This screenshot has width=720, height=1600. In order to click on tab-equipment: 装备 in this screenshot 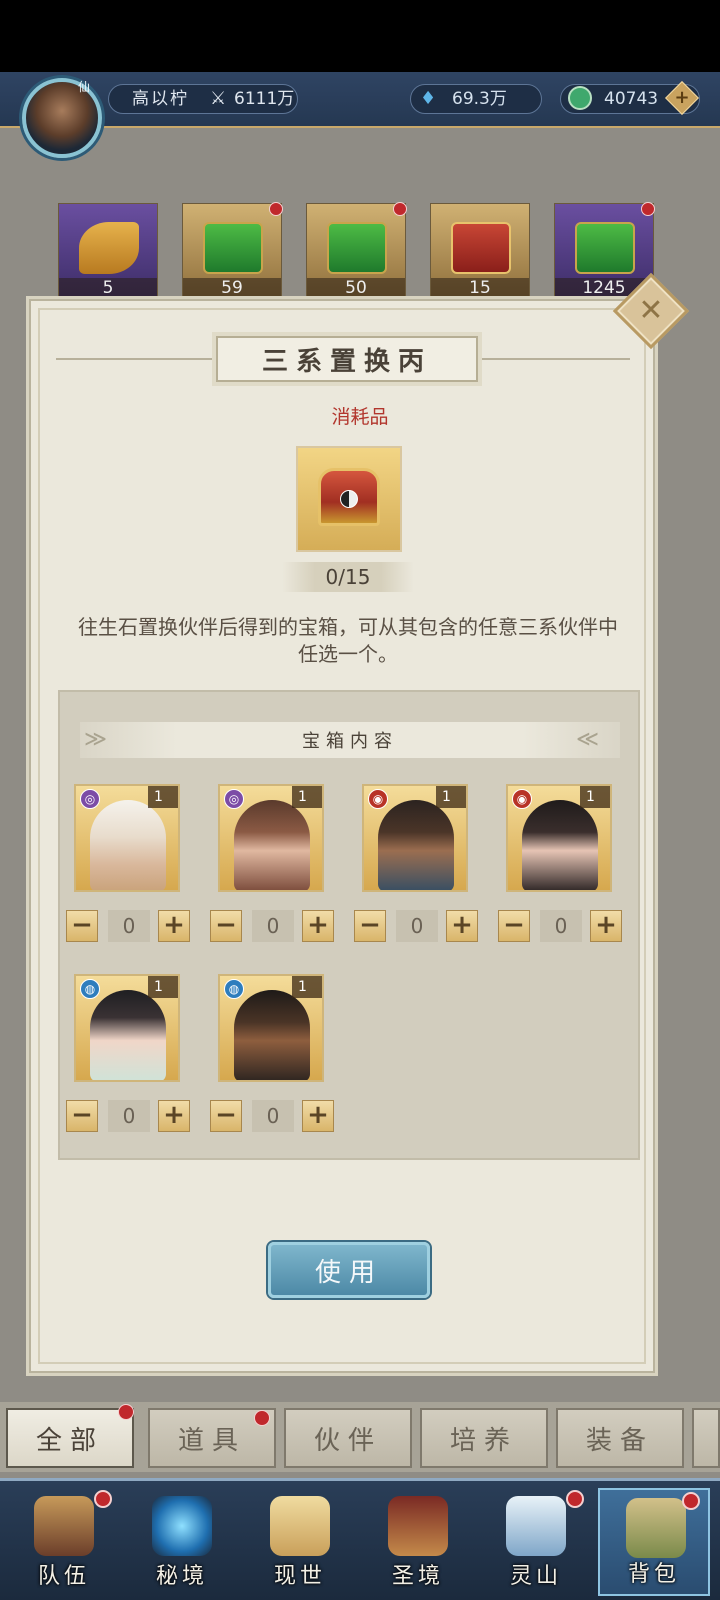, I will do `click(620, 1438)`.